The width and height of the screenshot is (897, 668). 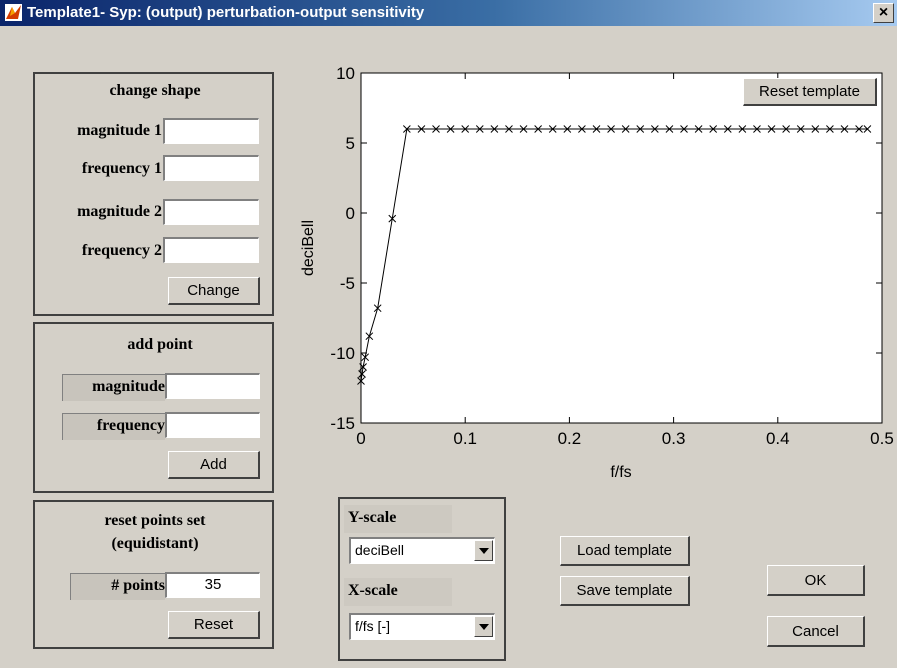 What do you see at coordinates (214, 465) in the screenshot?
I see `add-button: Add` at bounding box center [214, 465].